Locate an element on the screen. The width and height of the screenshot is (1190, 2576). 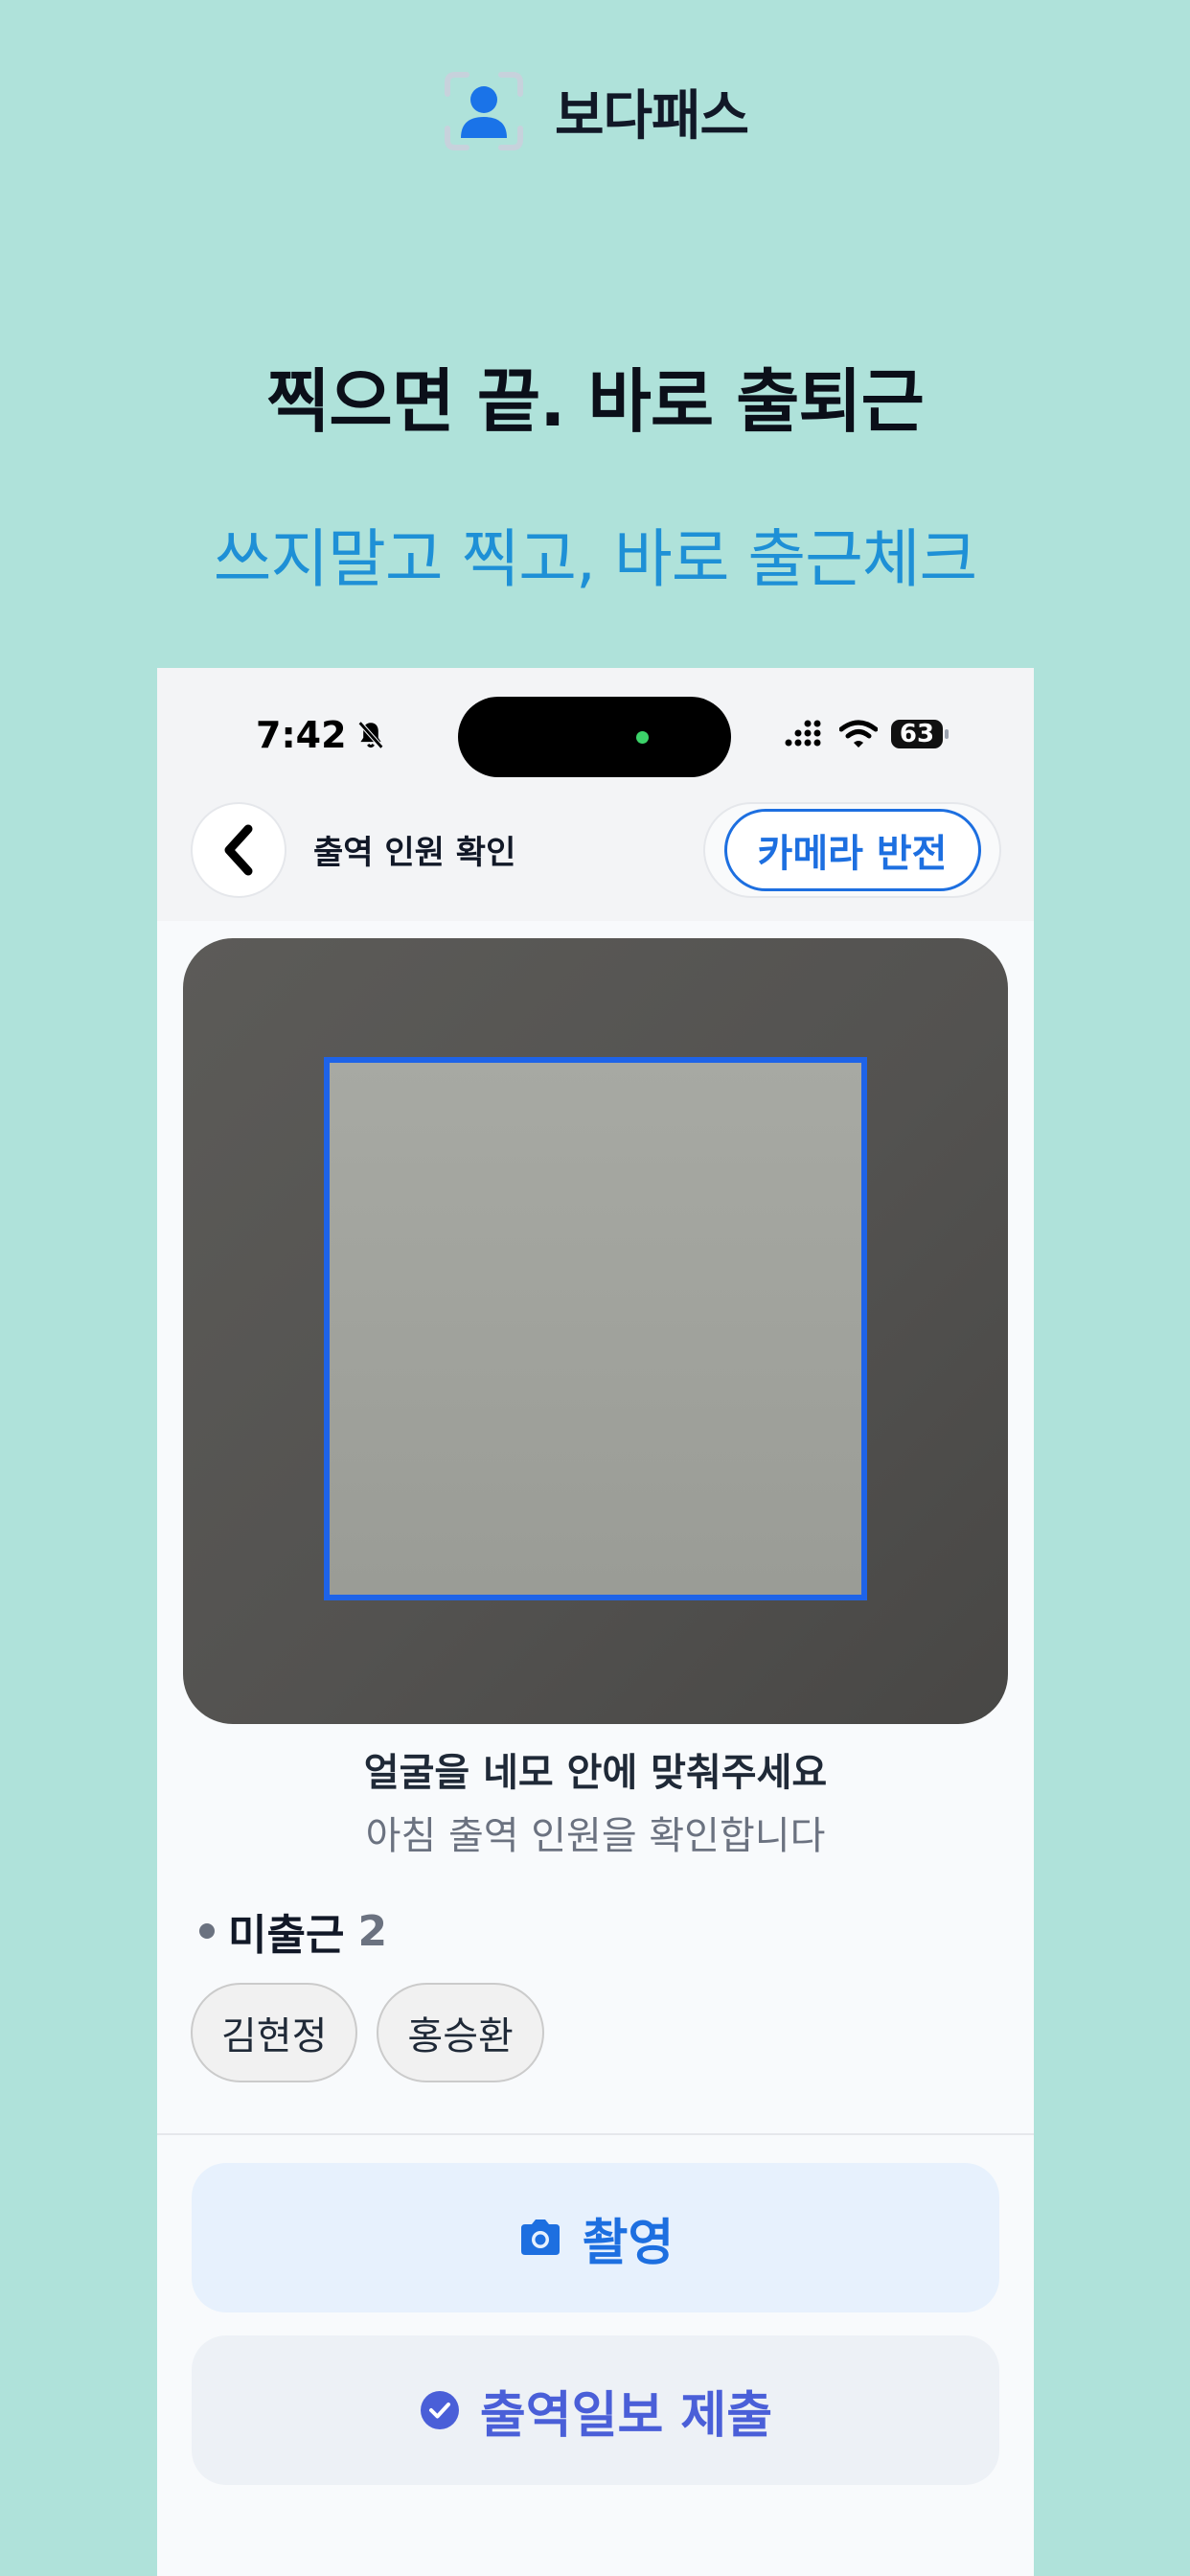
absent-list: 김현정 홍승환 is located at coordinates (367, 2032).